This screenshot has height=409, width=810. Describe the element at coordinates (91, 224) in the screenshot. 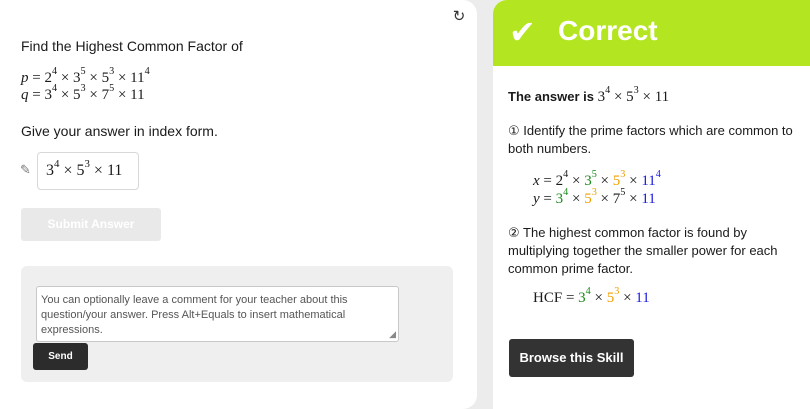

I see `submit-answer-button: Submit Answer` at that location.